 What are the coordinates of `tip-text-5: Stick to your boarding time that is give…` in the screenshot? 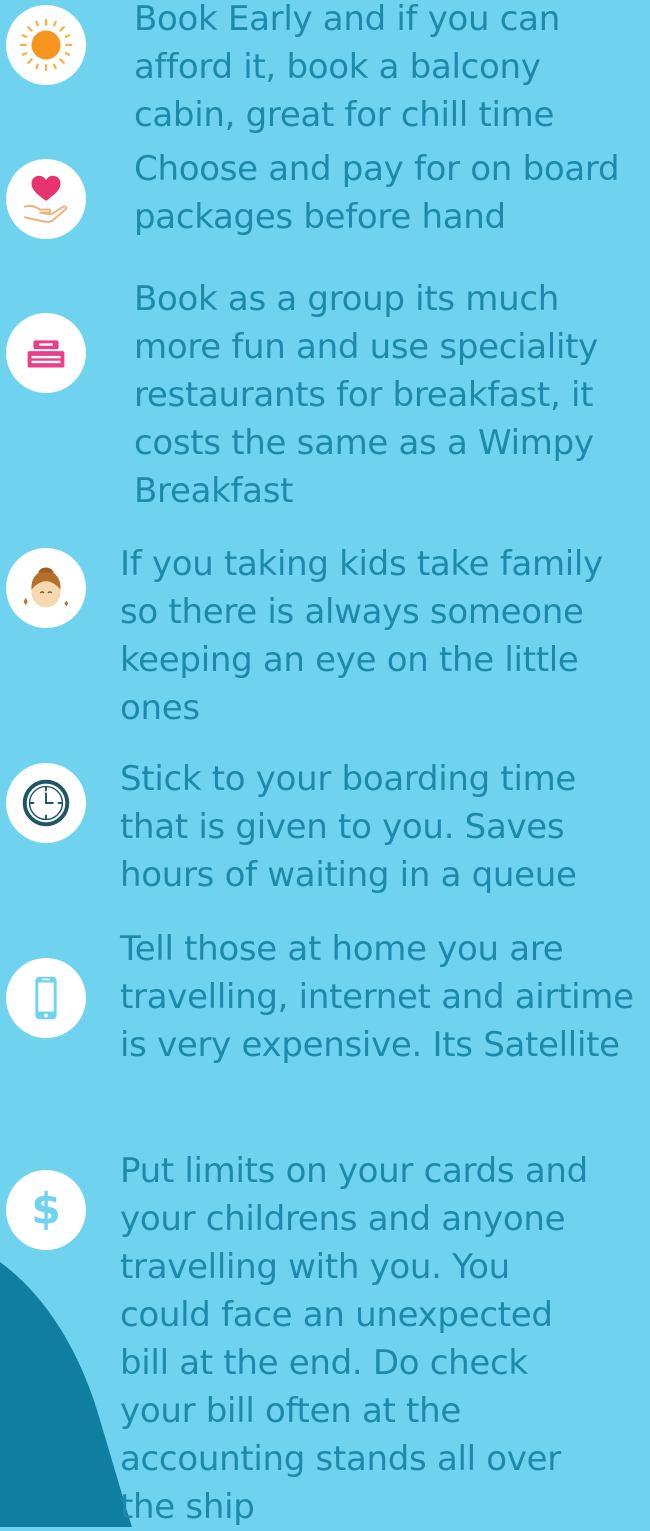 It's located at (348, 827).